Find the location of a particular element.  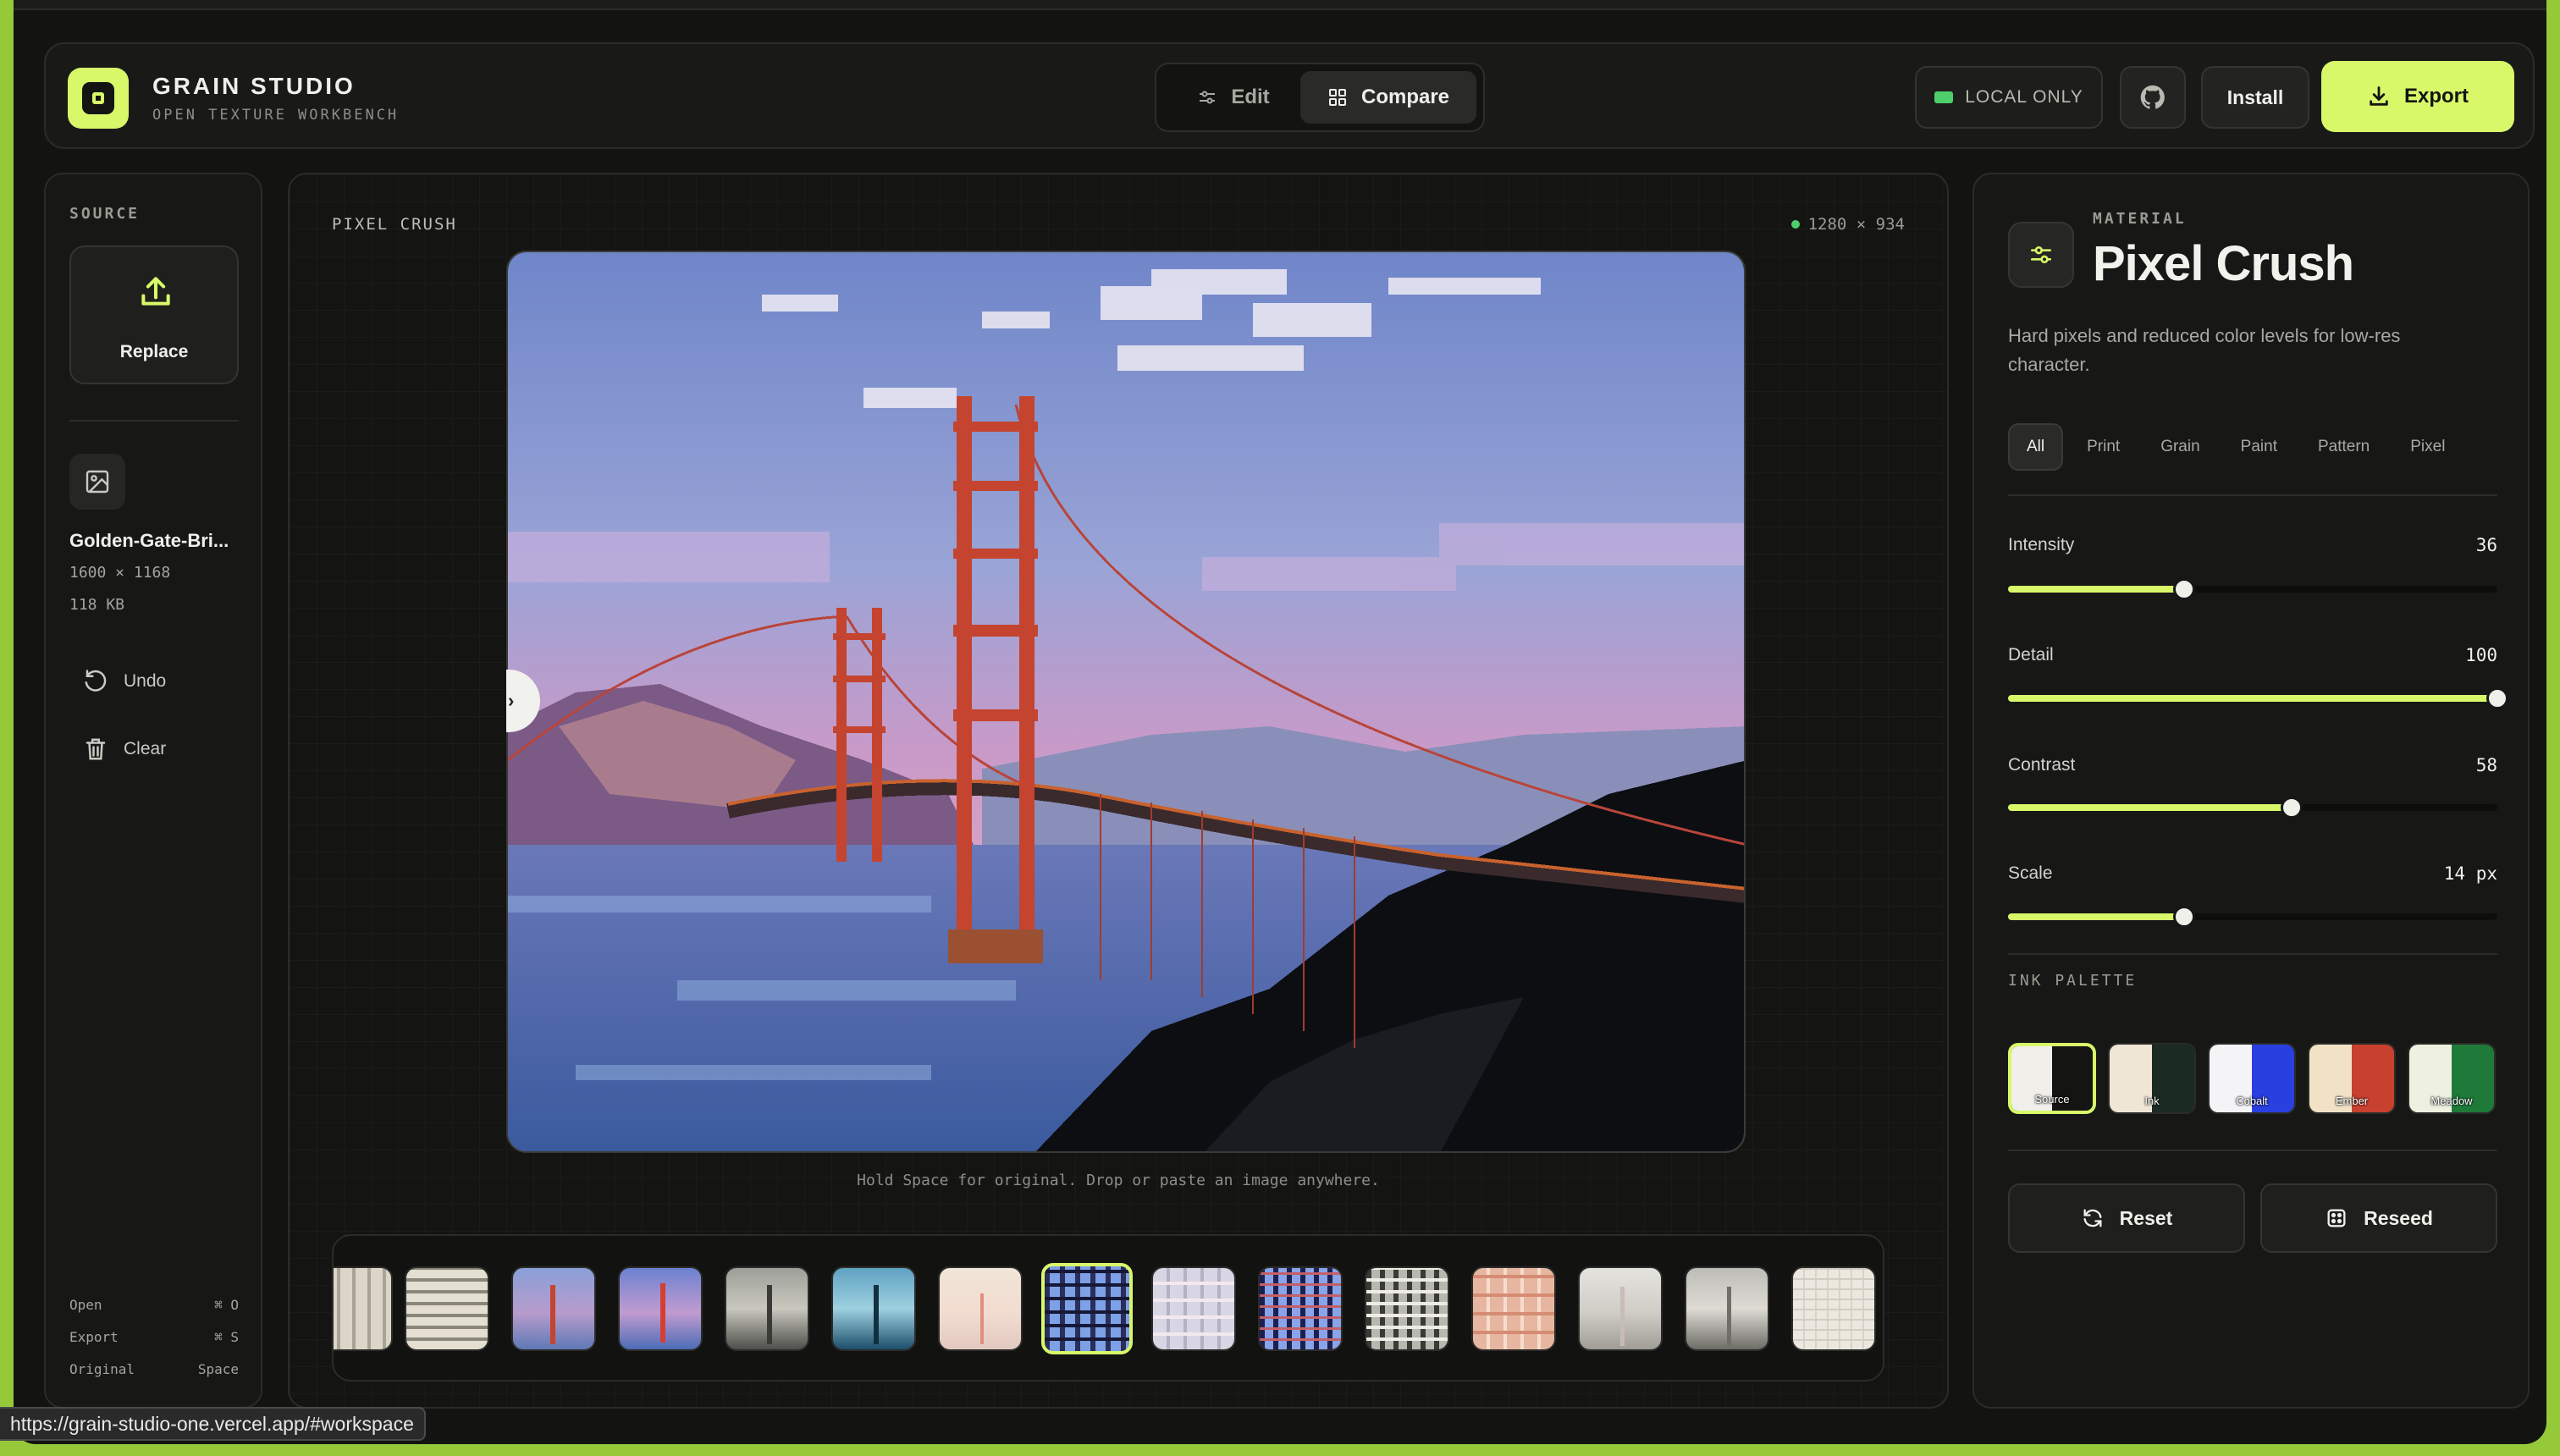

filter-all: All is located at coordinates (2036, 447).